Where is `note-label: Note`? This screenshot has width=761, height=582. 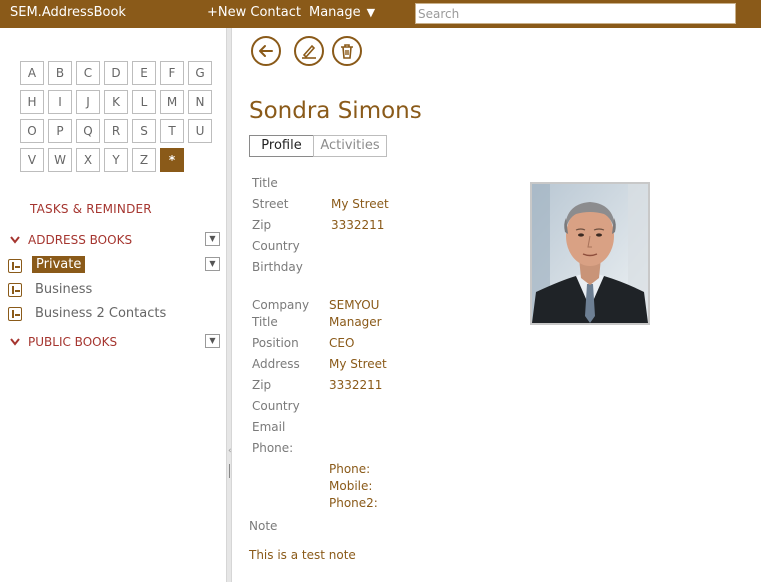 note-label: Note is located at coordinates (263, 526).